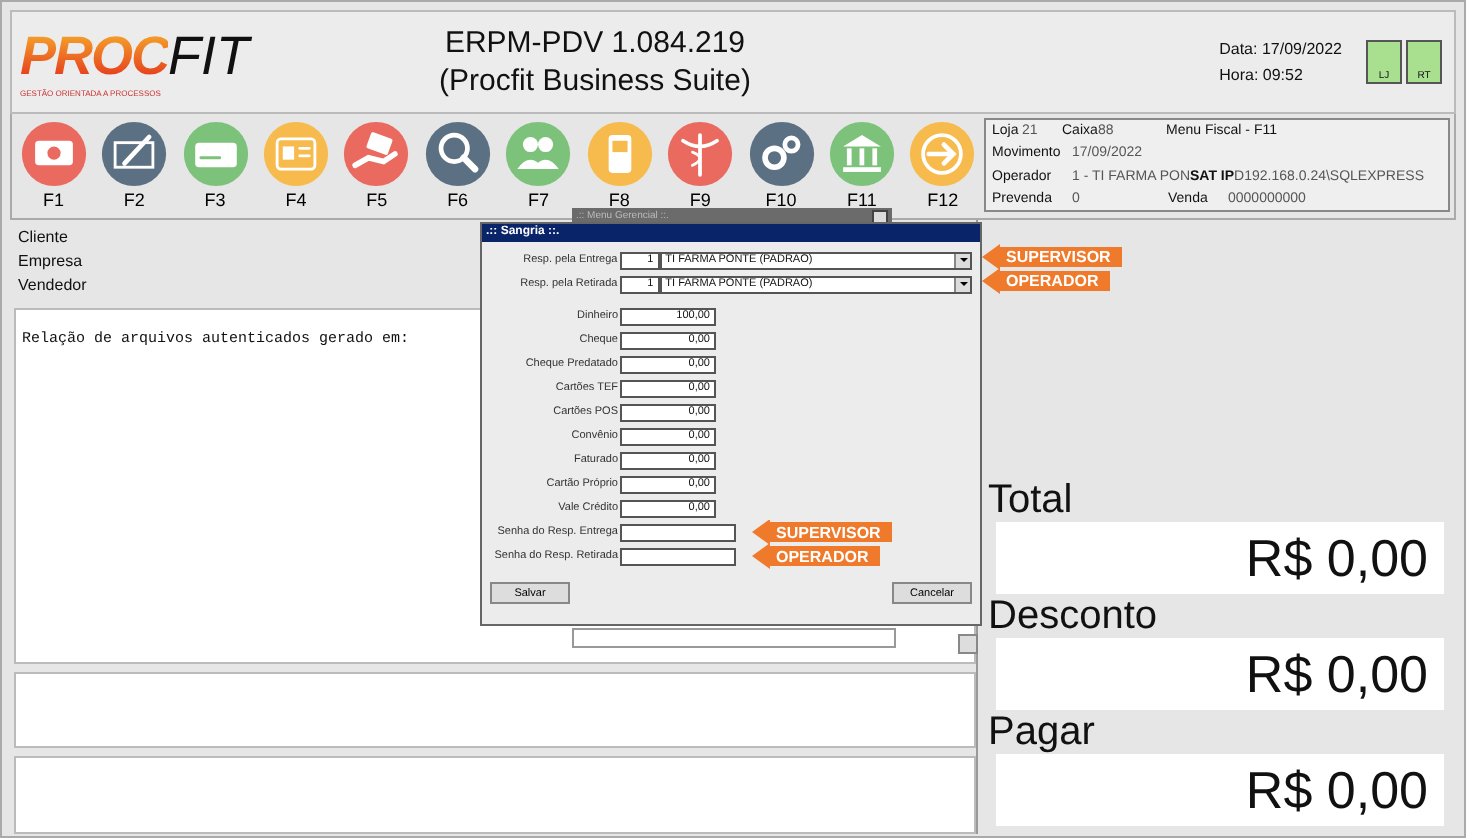  What do you see at coordinates (1042, 732) in the screenshot?
I see `total-label: Pagar` at bounding box center [1042, 732].